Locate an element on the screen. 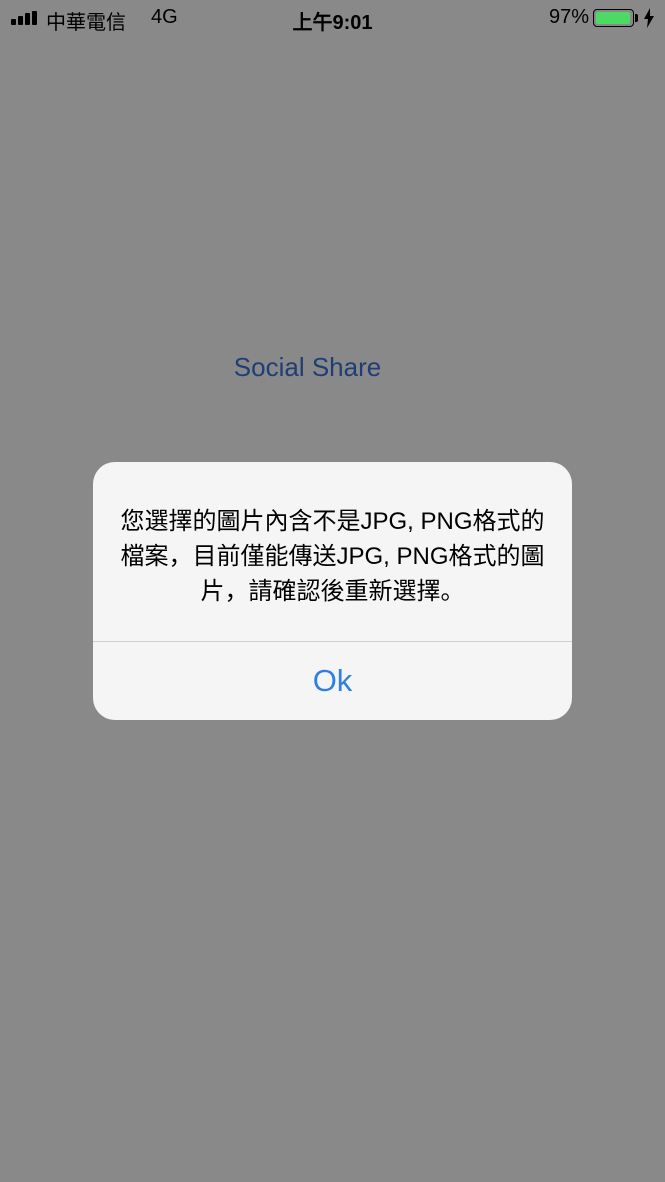 Image resolution: width=665 pixels, height=1182 pixels. battery-icon is located at coordinates (613, 18).